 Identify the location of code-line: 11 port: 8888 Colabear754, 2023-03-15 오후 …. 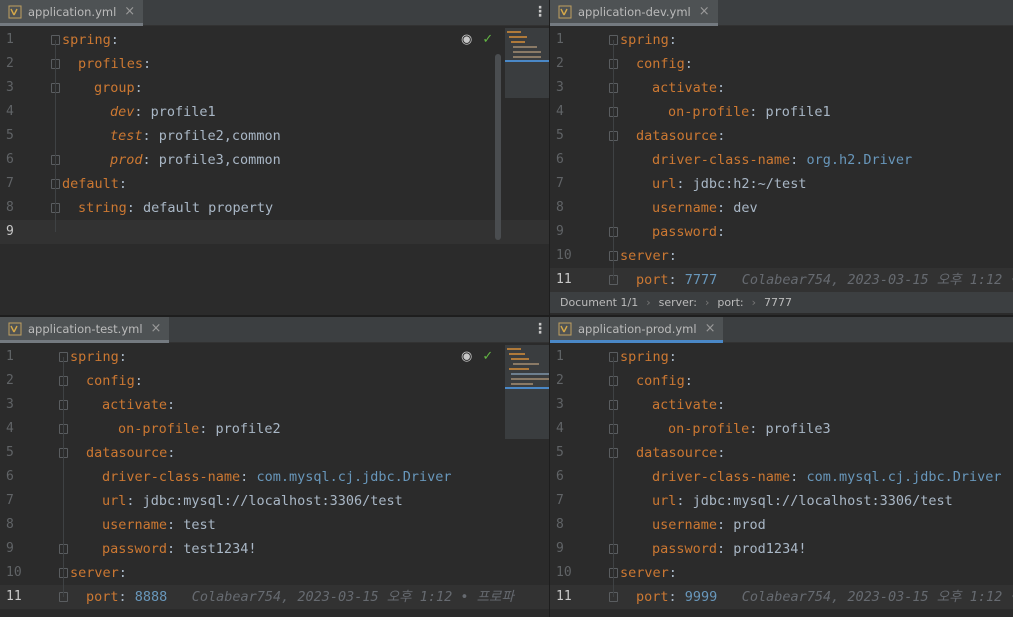
(274, 597).